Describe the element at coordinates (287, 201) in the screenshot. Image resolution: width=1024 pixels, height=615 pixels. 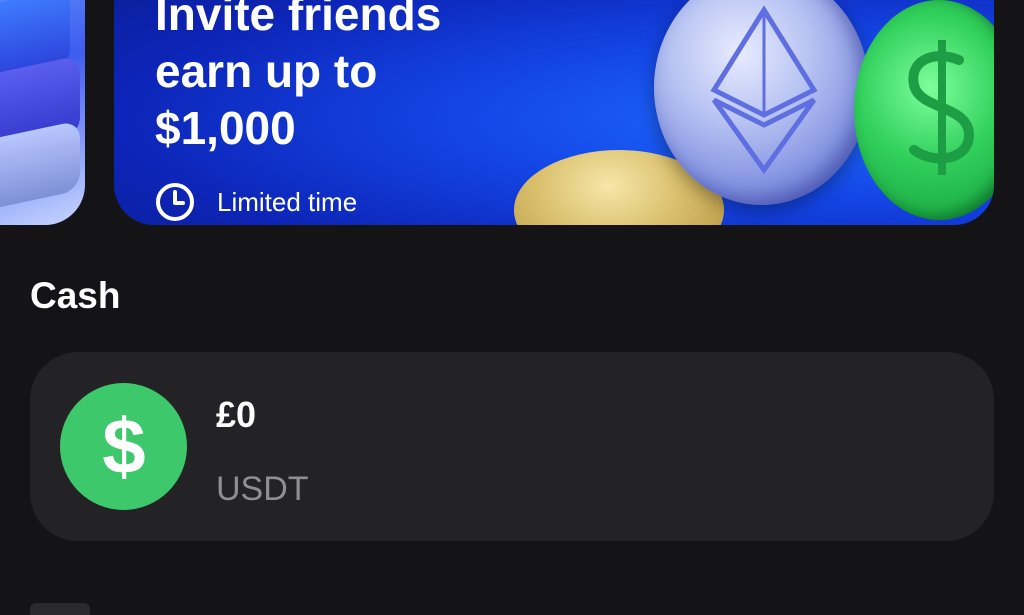
I see `limited-time-label: Limited time` at that location.